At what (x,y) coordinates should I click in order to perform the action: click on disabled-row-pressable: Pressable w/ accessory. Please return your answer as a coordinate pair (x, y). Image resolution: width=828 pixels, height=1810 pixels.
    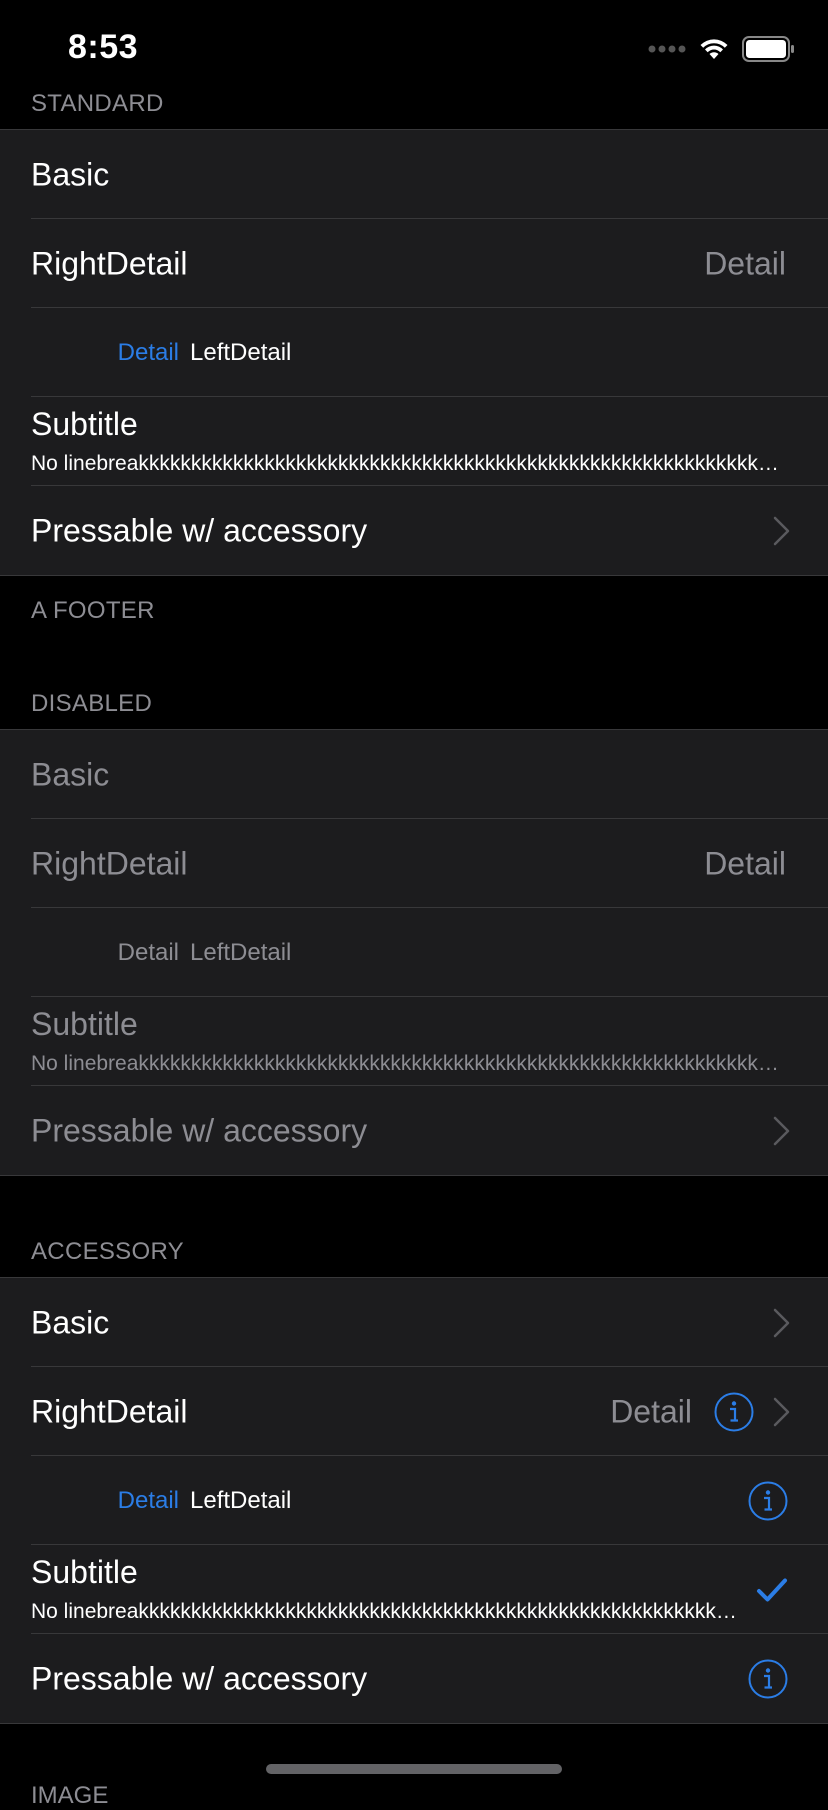
    Looking at the image, I should click on (414, 1130).